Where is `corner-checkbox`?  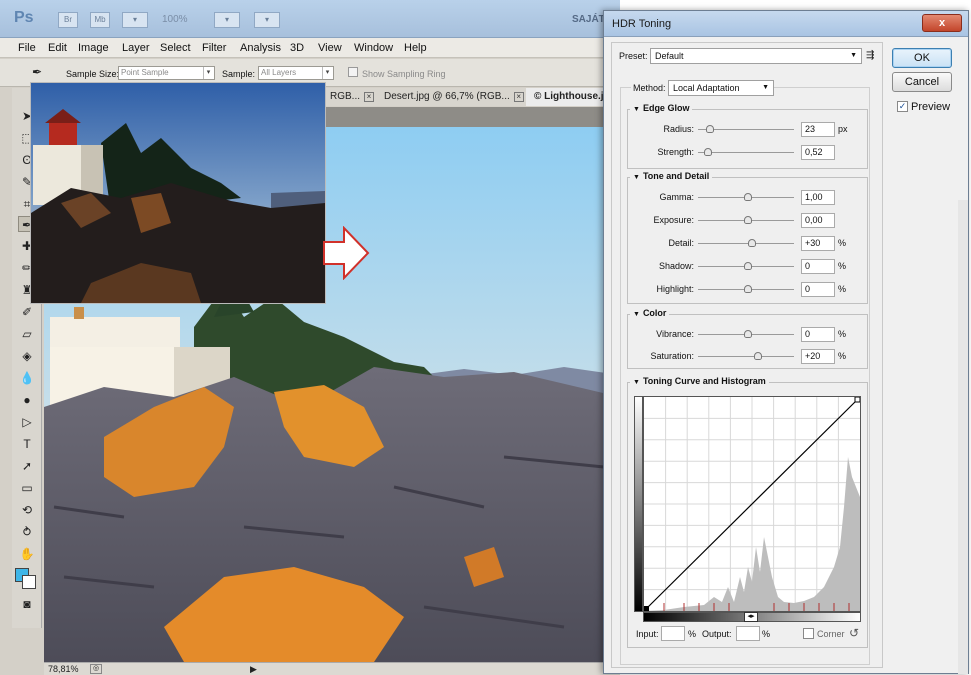 corner-checkbox is located at coordinates (808, 633).